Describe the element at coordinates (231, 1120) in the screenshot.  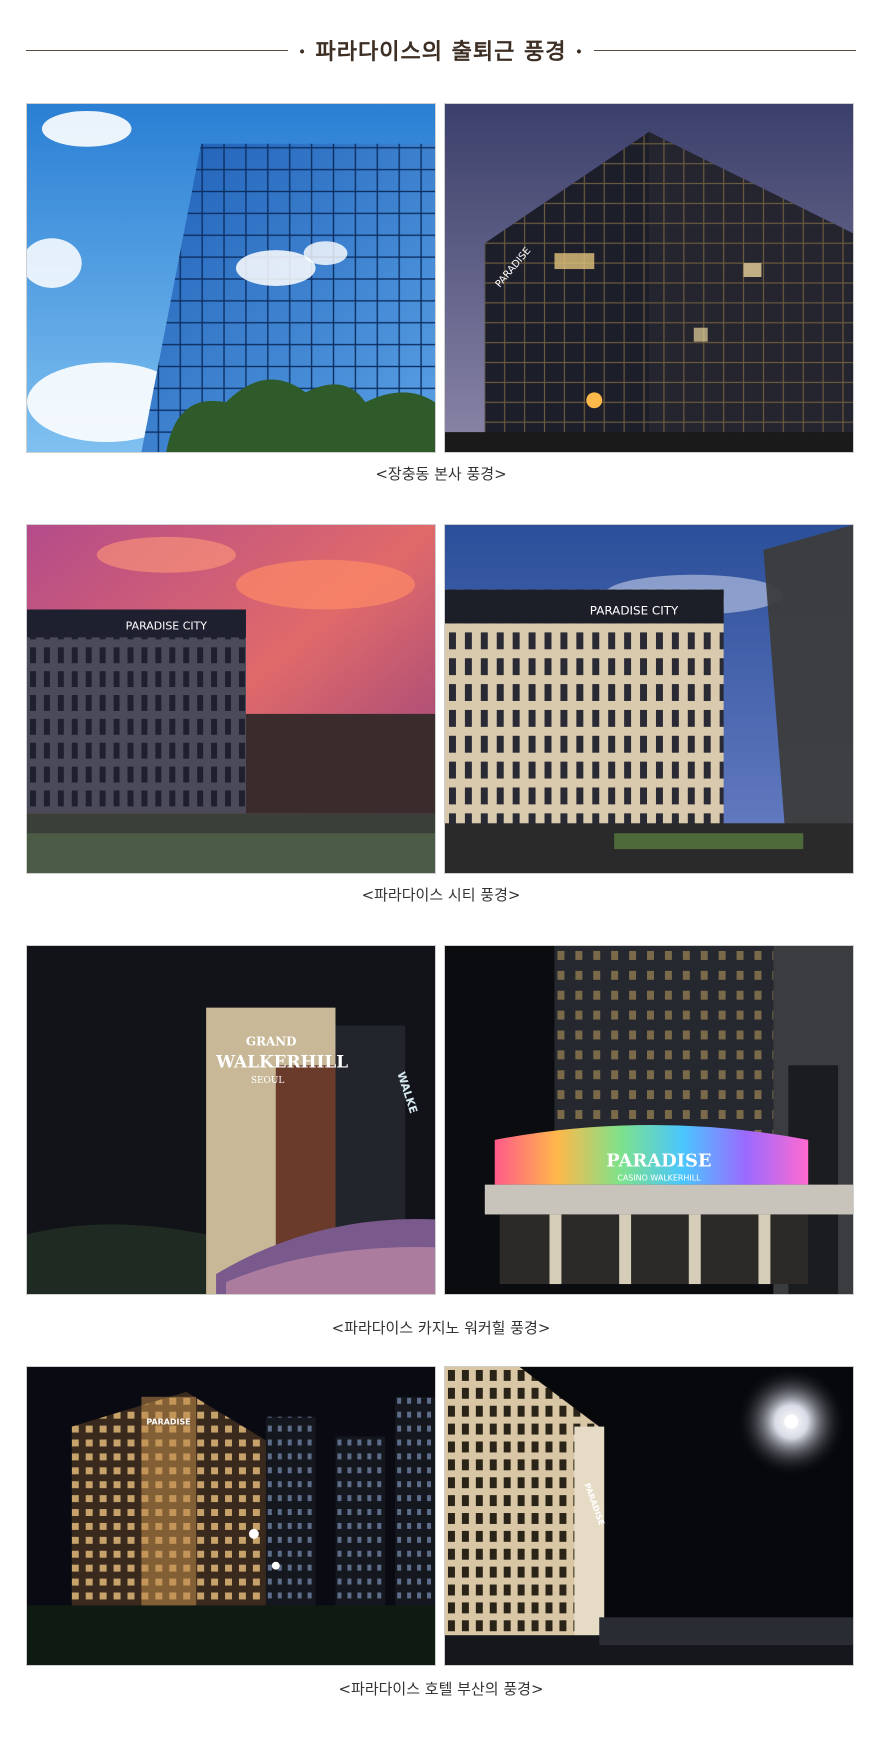
I see `walkerhill-hotel-photo: GRAND WALKERHILL SEOUL WALKE` at that location.